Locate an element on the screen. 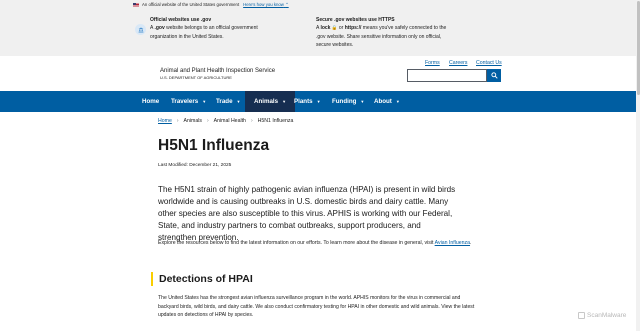 This screenshot has width=640, height=331. department-name: U.S. DEPARTMENT OF AGRICULTURE is located at coordinates (196, 77).